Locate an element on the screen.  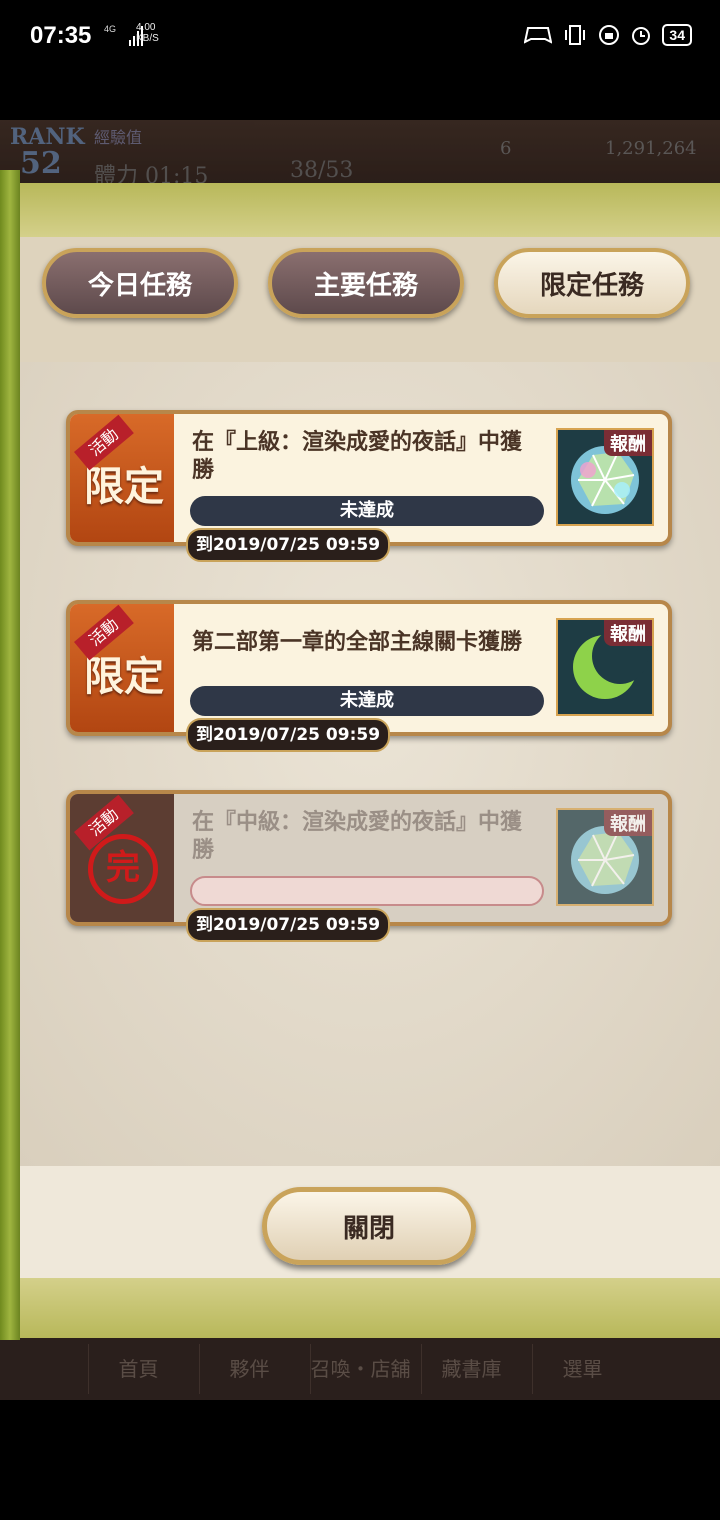
panel-bottom-border is located at coordinates (370, 1308).